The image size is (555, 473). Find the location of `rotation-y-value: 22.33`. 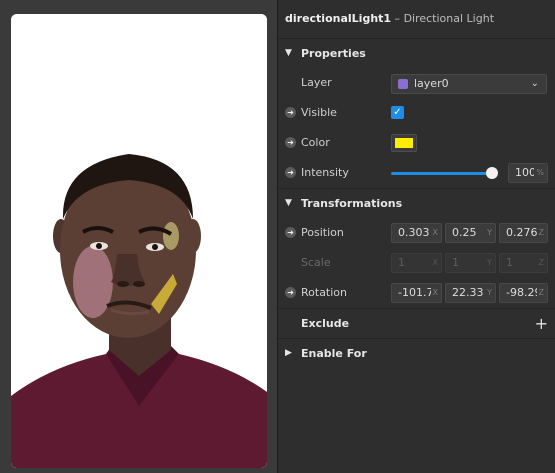

rotation-y-value: 22.33 is located at coordinates (468, 292).